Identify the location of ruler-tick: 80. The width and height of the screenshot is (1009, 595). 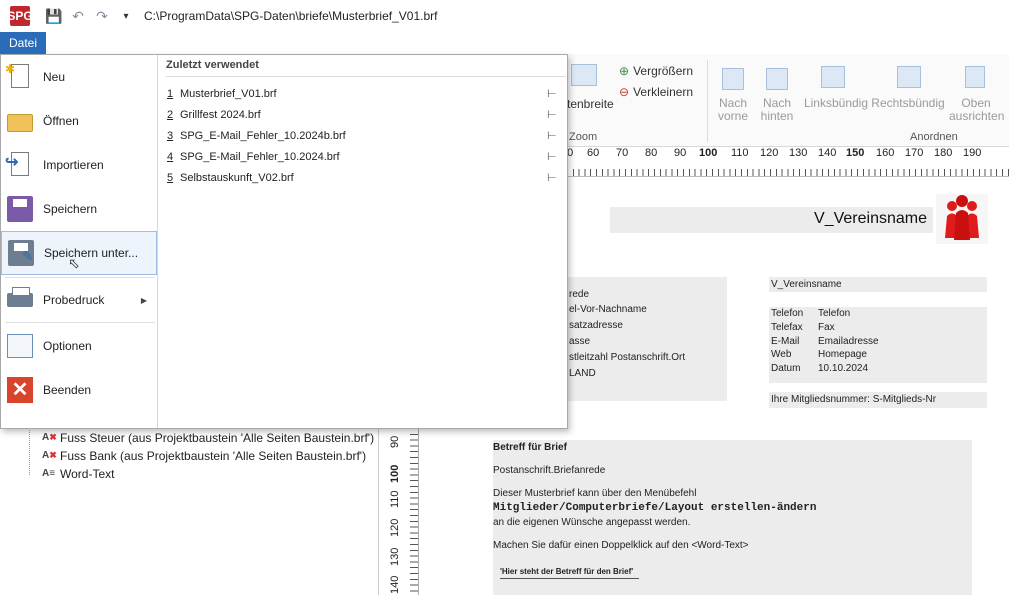
(651, 153).